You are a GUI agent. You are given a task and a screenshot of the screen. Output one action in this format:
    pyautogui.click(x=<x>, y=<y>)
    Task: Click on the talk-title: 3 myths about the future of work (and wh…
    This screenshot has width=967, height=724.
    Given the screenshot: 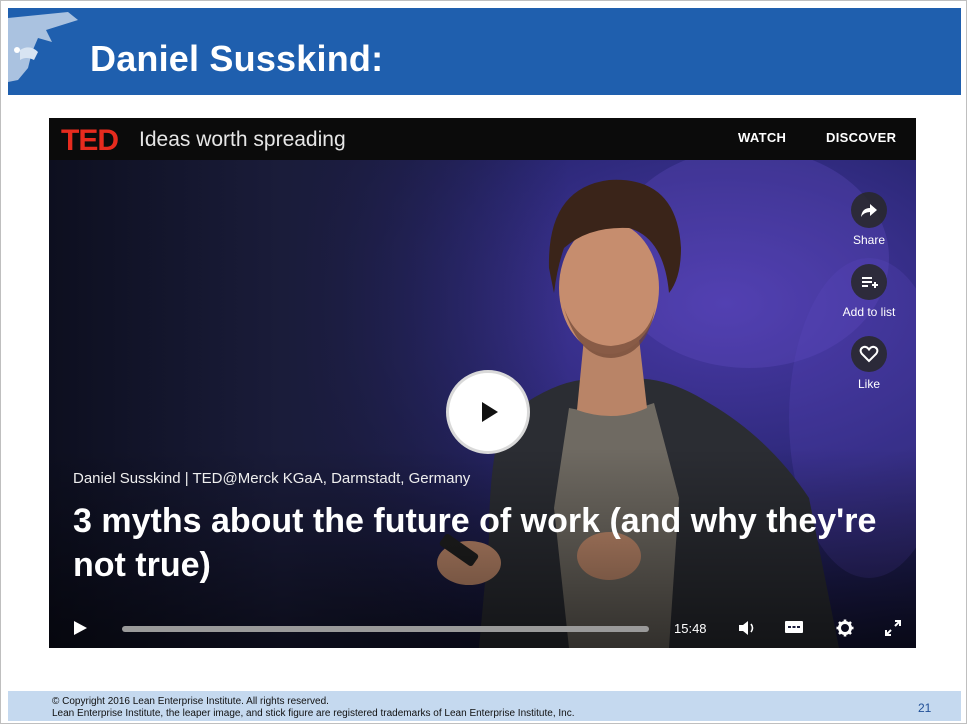 What is the action you would take?
    pyautogui.click(x=483, y=543)
    